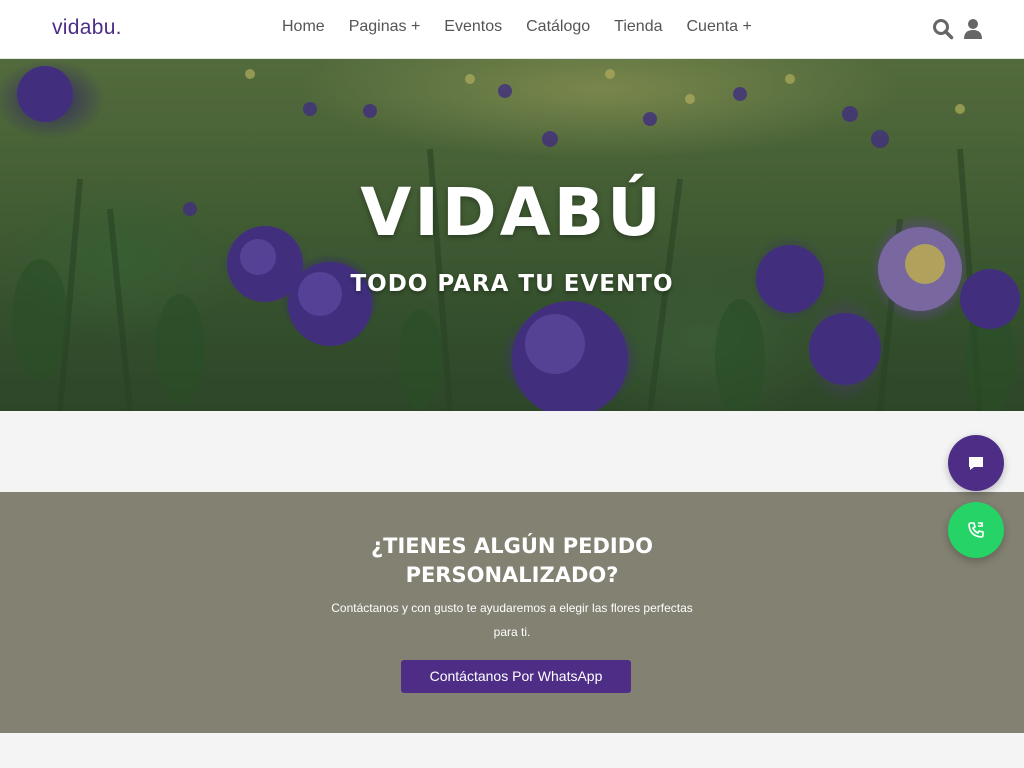 This screenshot has height=768, width=1024. I want to click on nav-item-eventos: Eventos, so click(473, 27).